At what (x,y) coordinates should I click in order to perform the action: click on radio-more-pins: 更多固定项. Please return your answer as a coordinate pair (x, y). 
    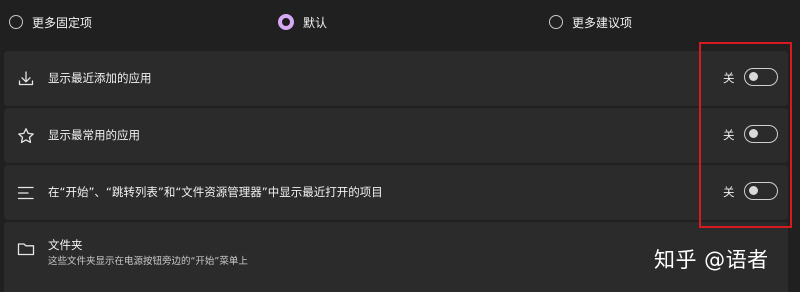
    Looking at the image, I should click on (50, 22).